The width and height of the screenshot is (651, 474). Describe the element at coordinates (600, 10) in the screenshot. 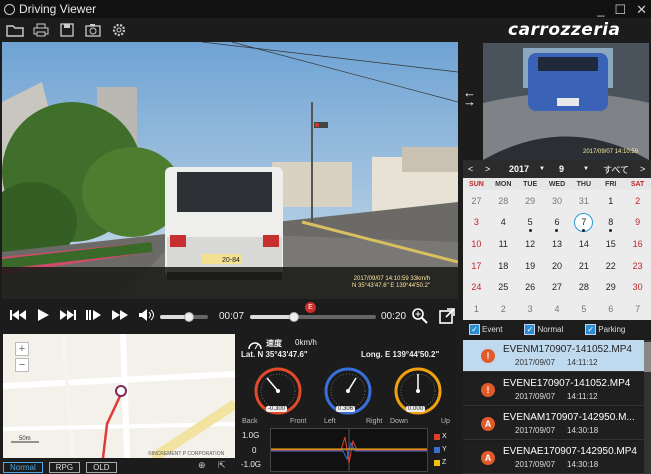

I see `minimize-button: _` at that location.